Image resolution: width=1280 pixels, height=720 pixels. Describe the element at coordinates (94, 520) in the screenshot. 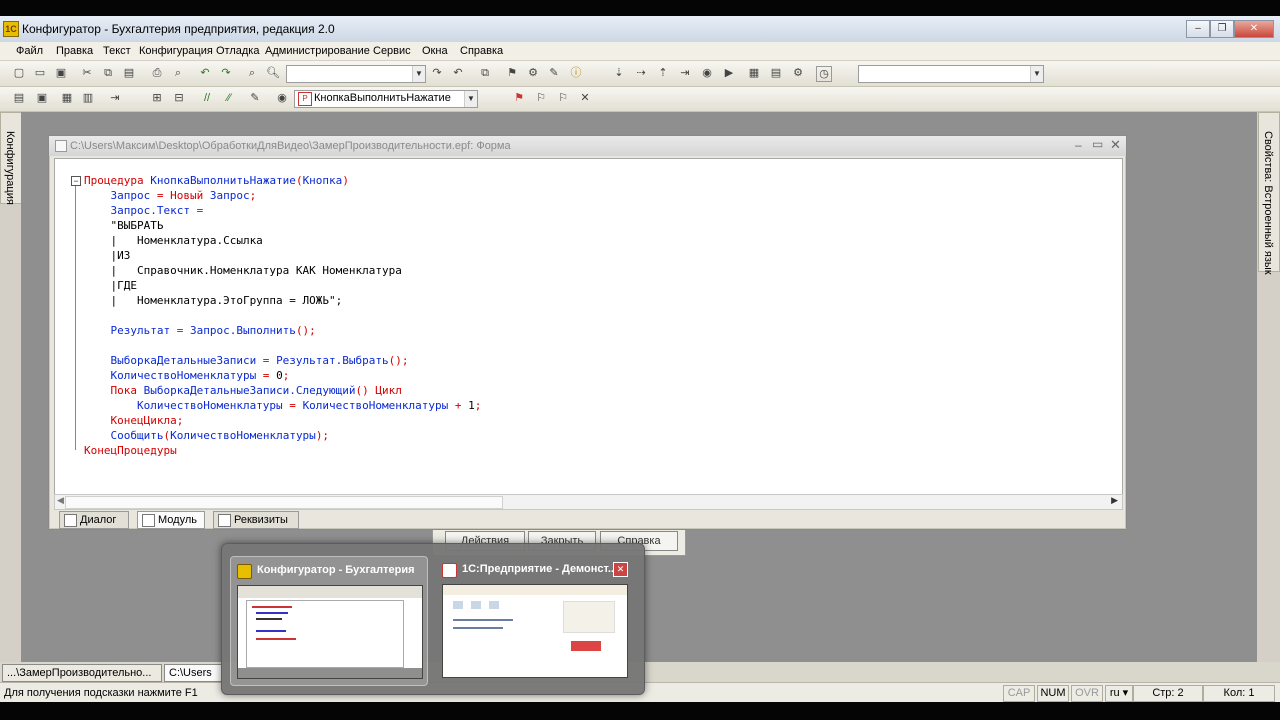

I see `tab-dialog: Диалог` at that location.